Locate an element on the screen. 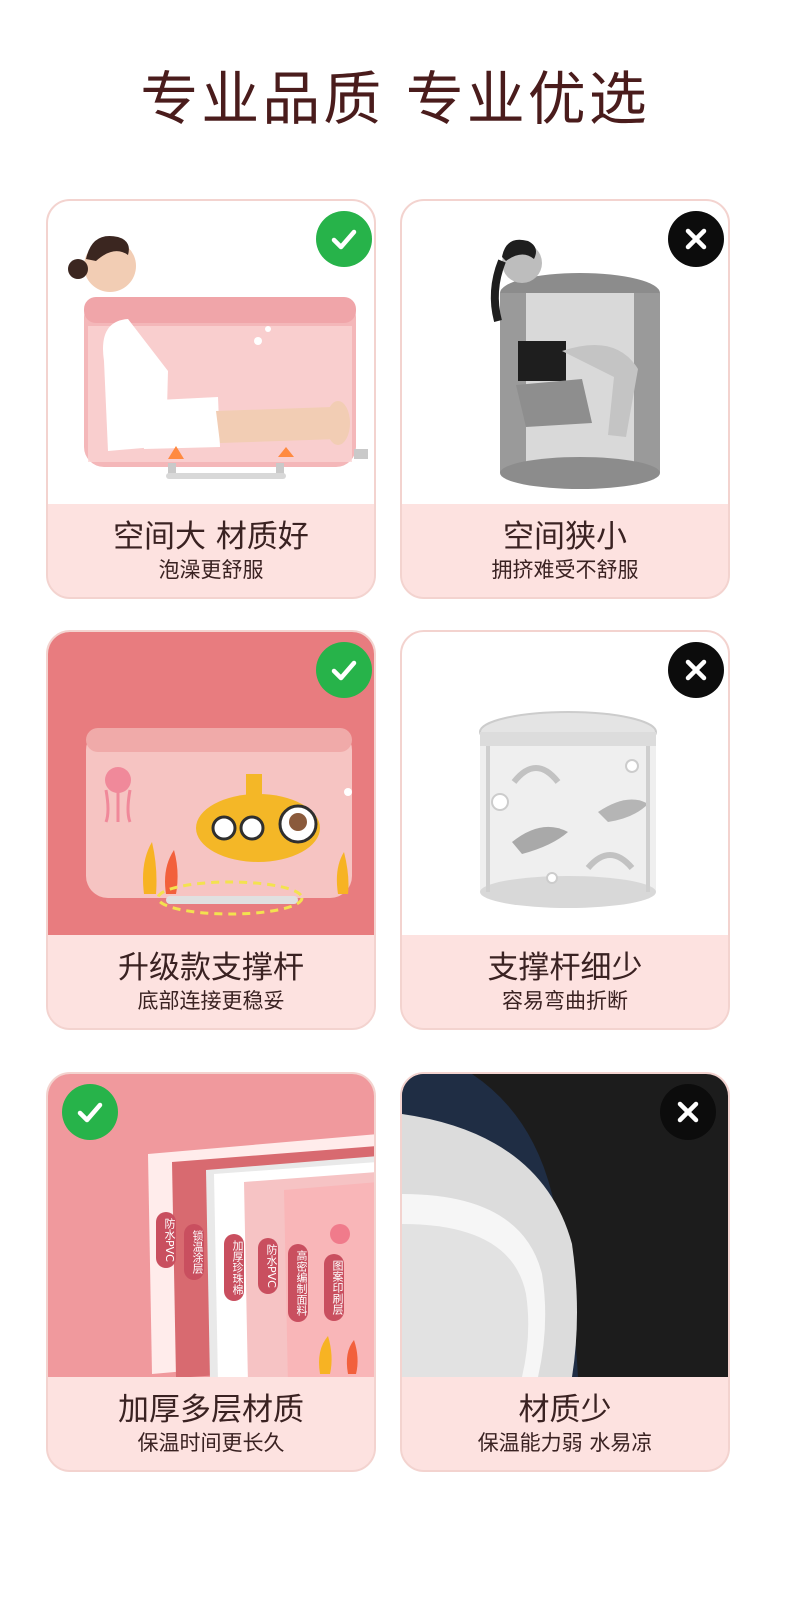 Image resolution: width=790 pixels, height=1599 pixels. card-subtitle: 保温时间更长久 is located at coordinates (211, 1443).